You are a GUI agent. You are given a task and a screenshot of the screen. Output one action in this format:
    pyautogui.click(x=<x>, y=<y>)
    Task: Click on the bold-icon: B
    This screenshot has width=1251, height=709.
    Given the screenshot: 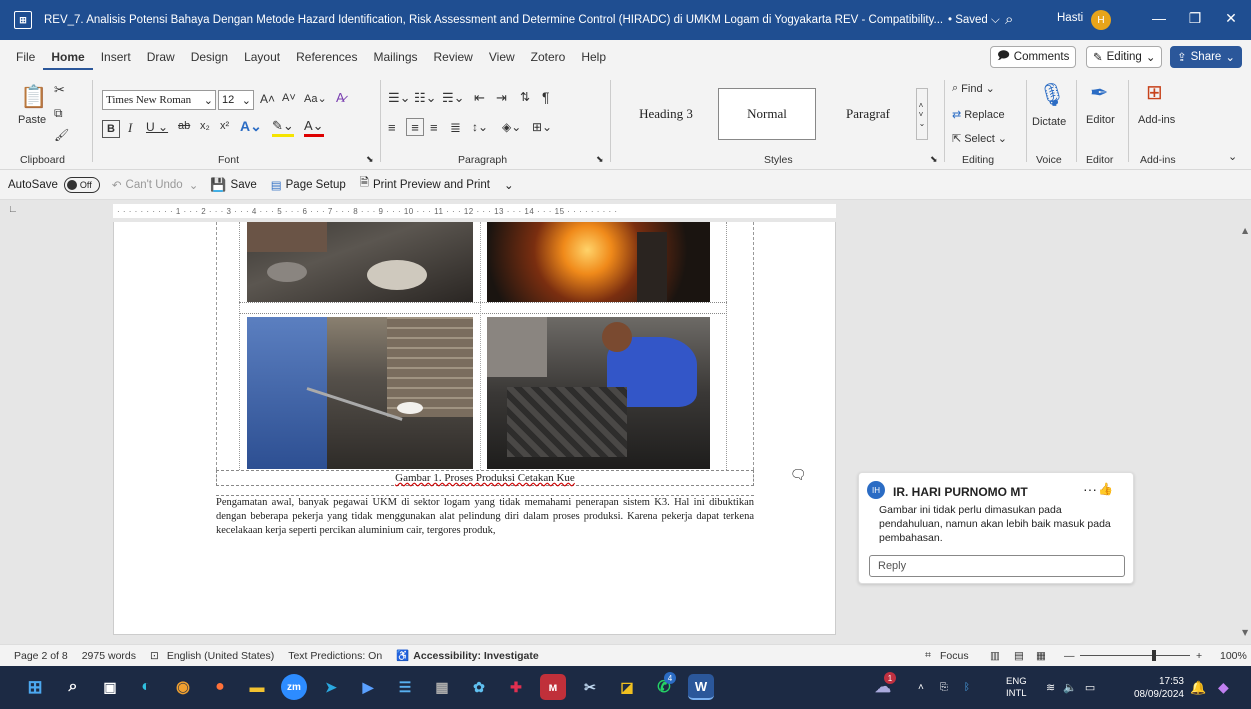 What is the action you would take?
    pyautogui.click(x=111, y=129)
    